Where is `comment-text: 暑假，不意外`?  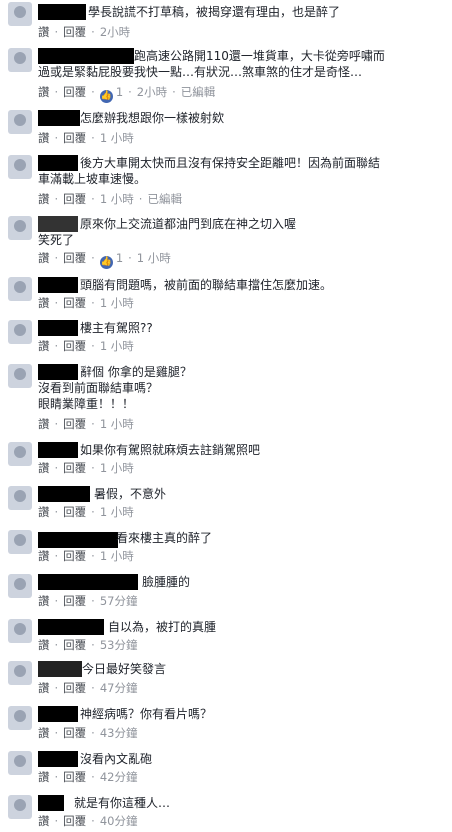
comment-text: 暑假，不意外 is located at coordinates (130, 494).